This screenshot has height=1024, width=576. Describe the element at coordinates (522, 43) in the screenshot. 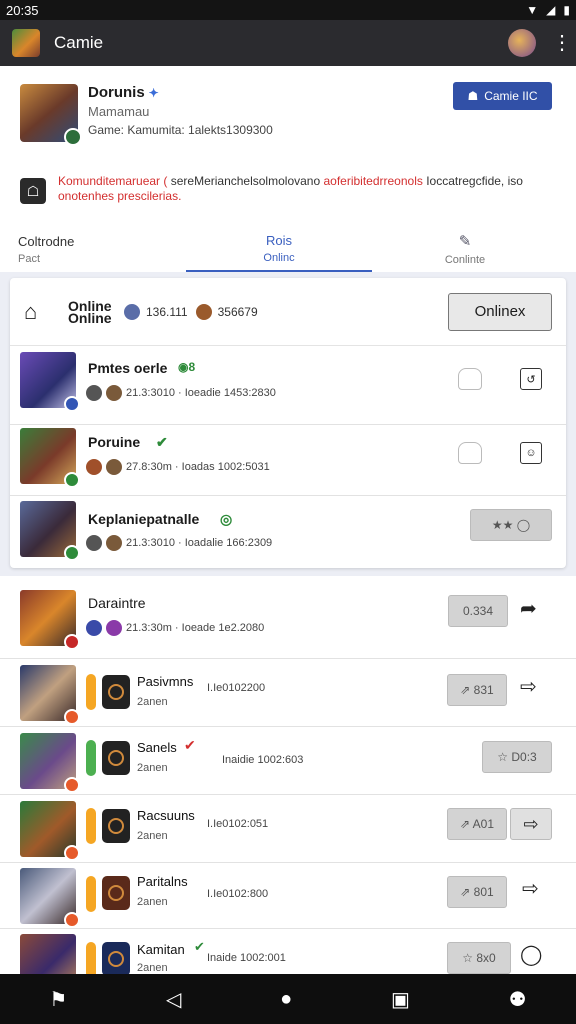

I see `account-avatar` at that location.